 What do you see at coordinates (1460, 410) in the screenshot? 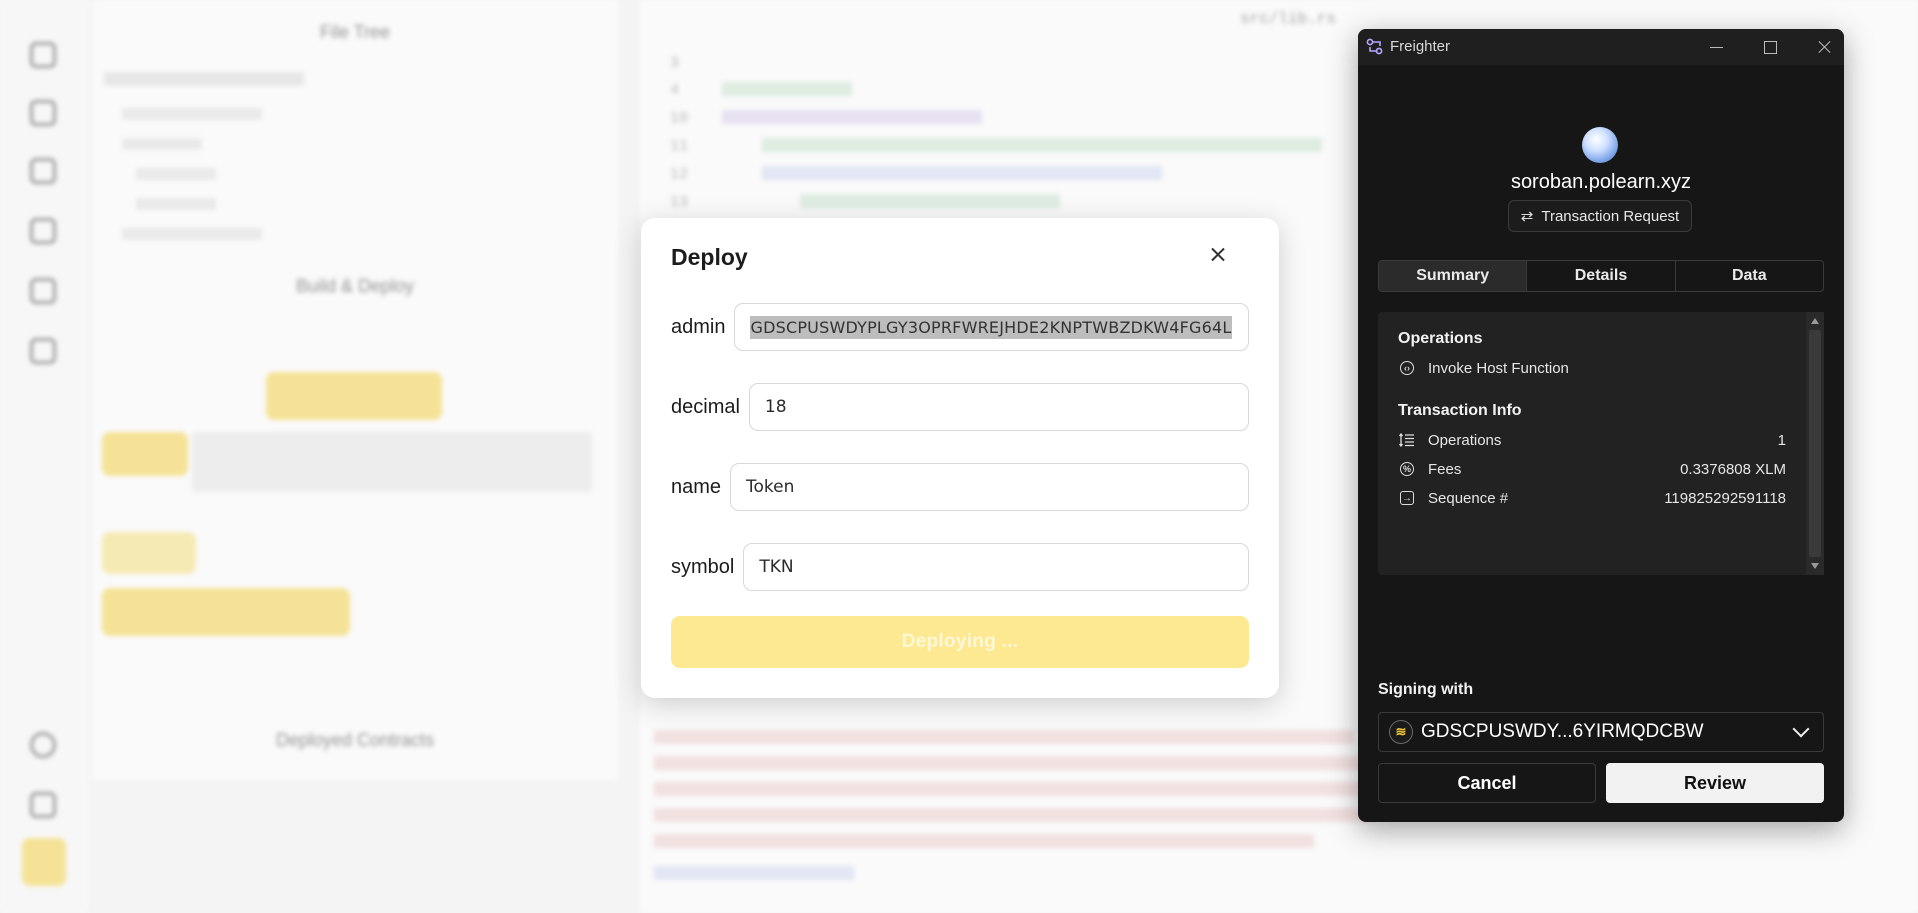
I see `tx-info-title: Transaction Info` at bounding box center [1460, 410].